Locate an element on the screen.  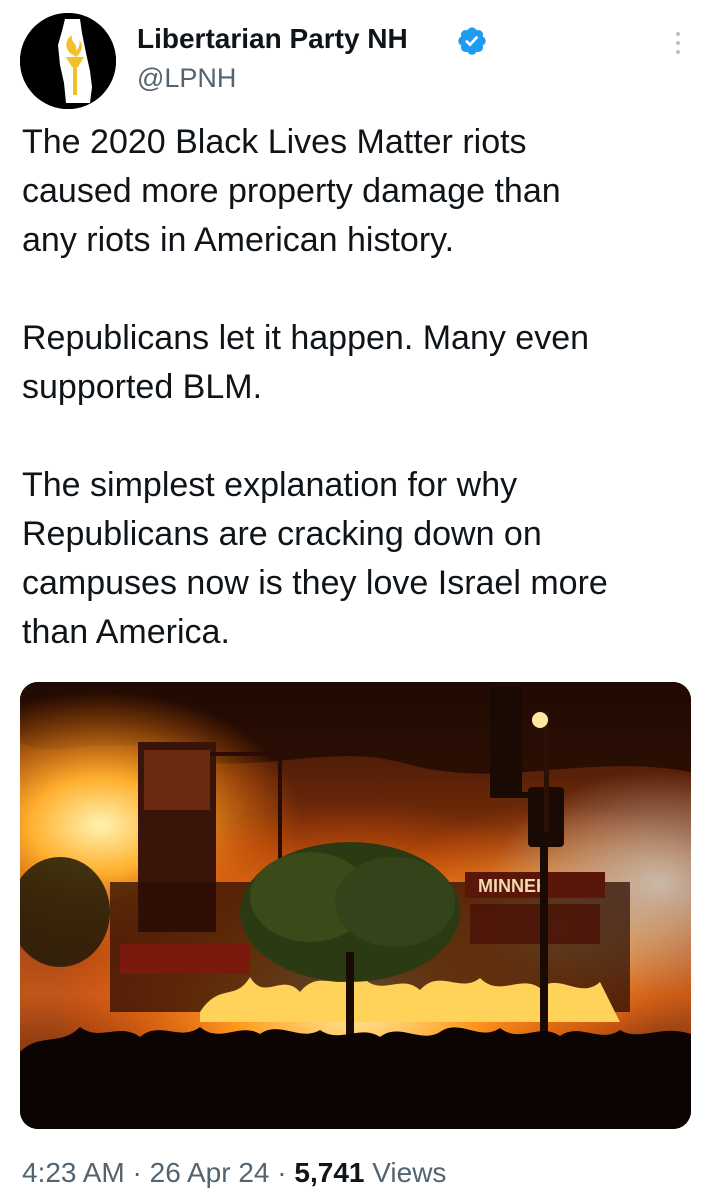
new-hampshire-torch-logo is located at coordinates (68, 61).